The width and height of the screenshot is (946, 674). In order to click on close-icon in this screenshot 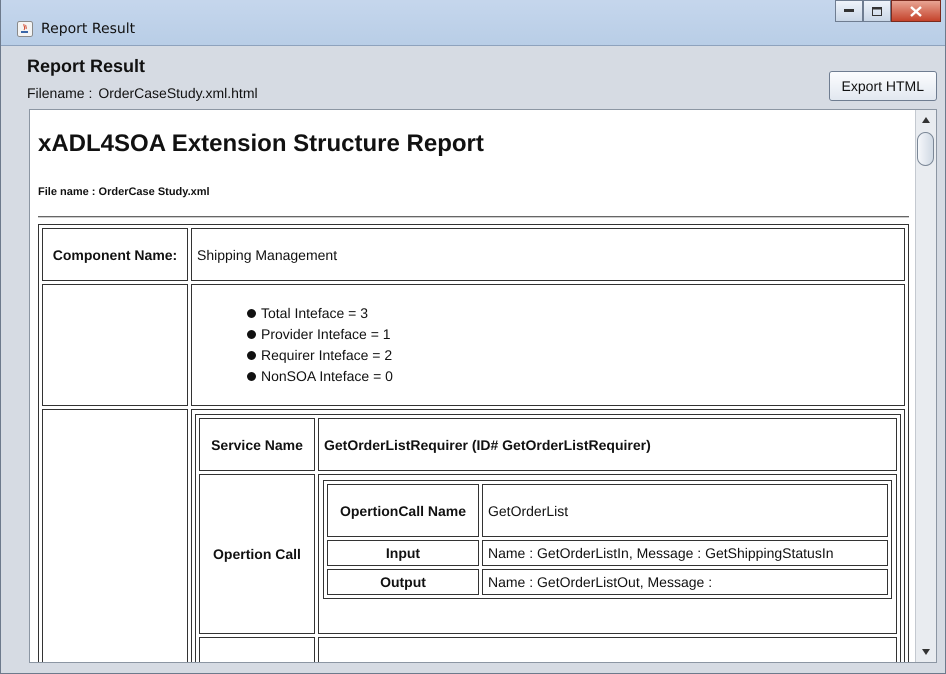, I will do `click(916, 11)`.